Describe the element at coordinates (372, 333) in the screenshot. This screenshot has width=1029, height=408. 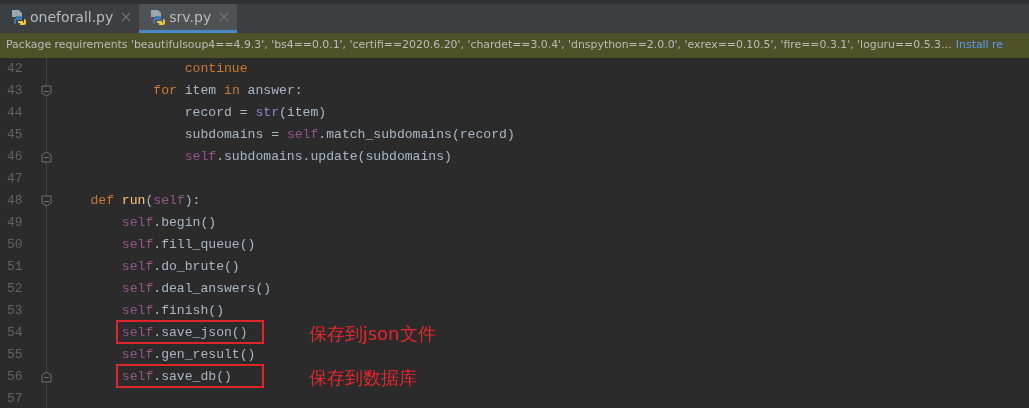
I see `annotation-note: 保存到json文件` at that location.